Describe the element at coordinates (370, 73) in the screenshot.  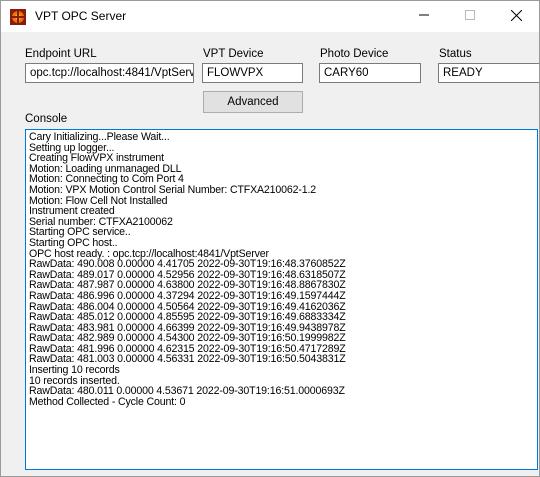
I see `photo-device-field: CARY60` at that location.